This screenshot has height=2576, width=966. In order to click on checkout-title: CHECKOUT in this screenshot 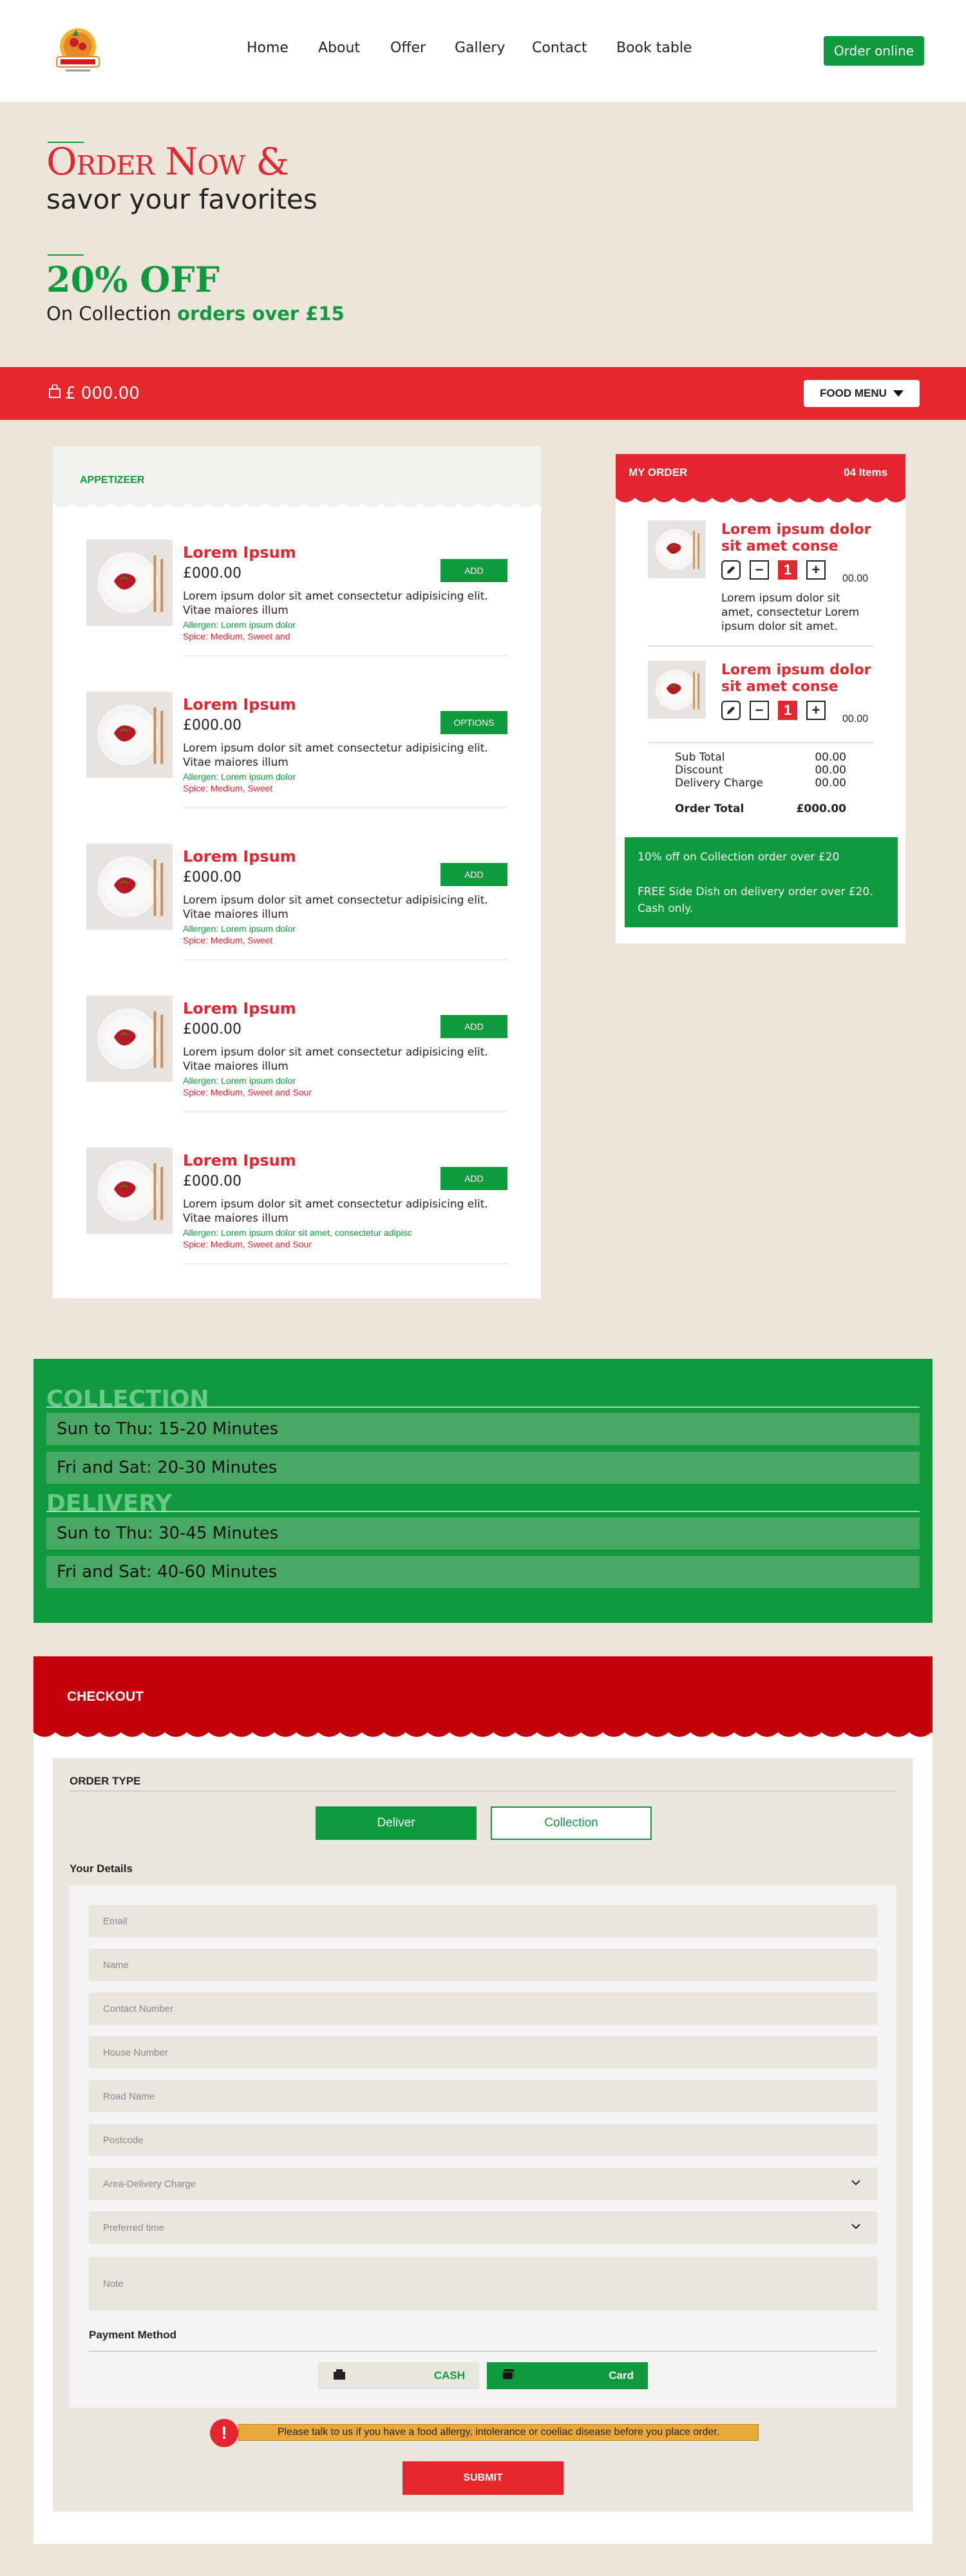, I will do `click(105, 1696)`.